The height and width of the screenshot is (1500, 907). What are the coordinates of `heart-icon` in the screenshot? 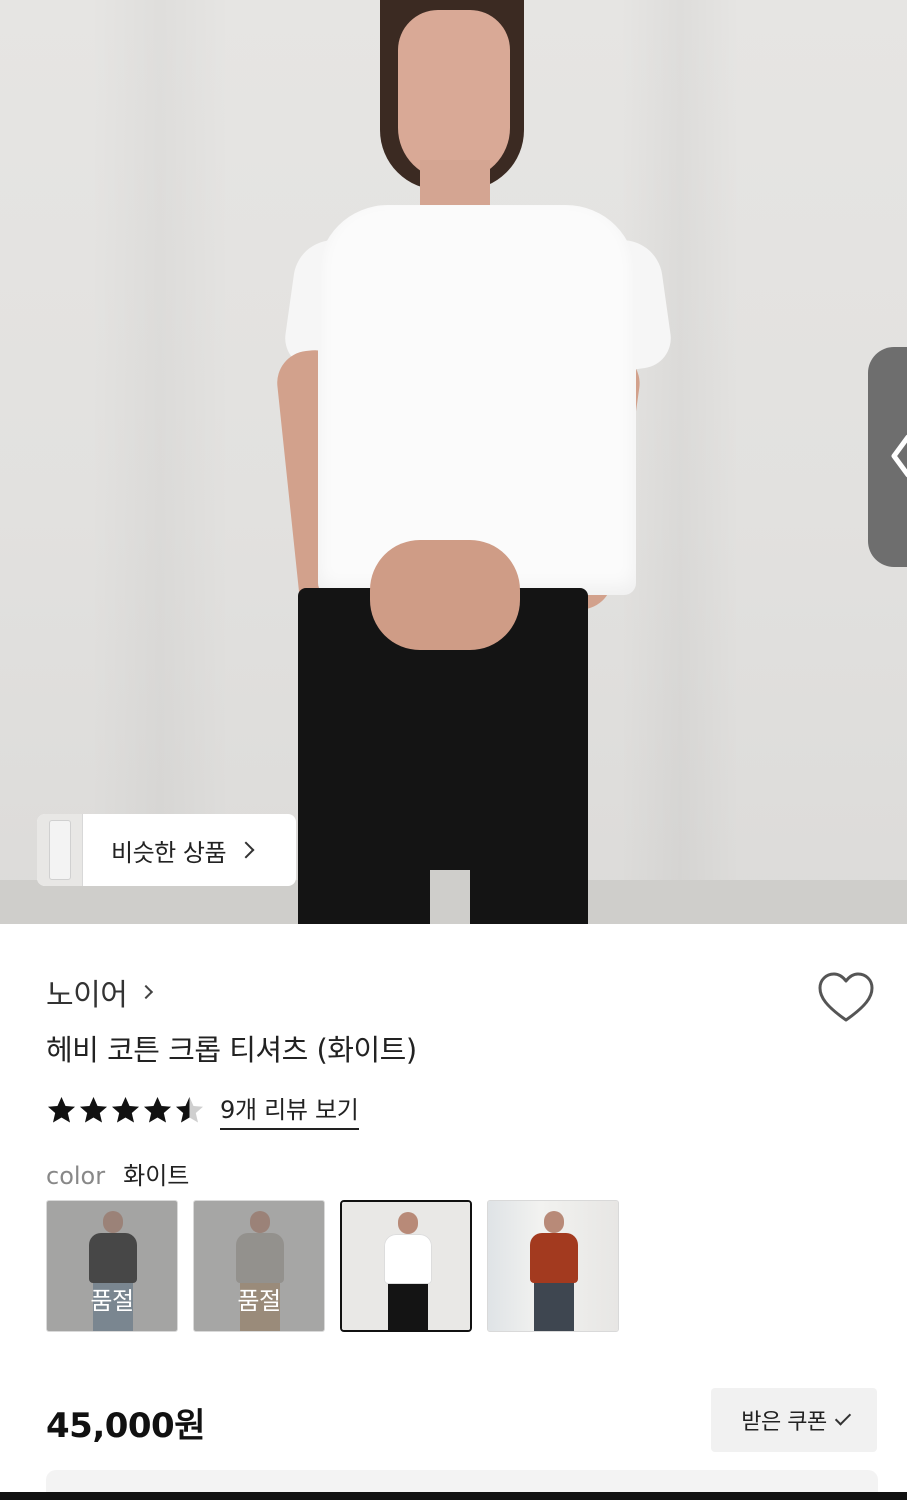 It's located at (846, 998).